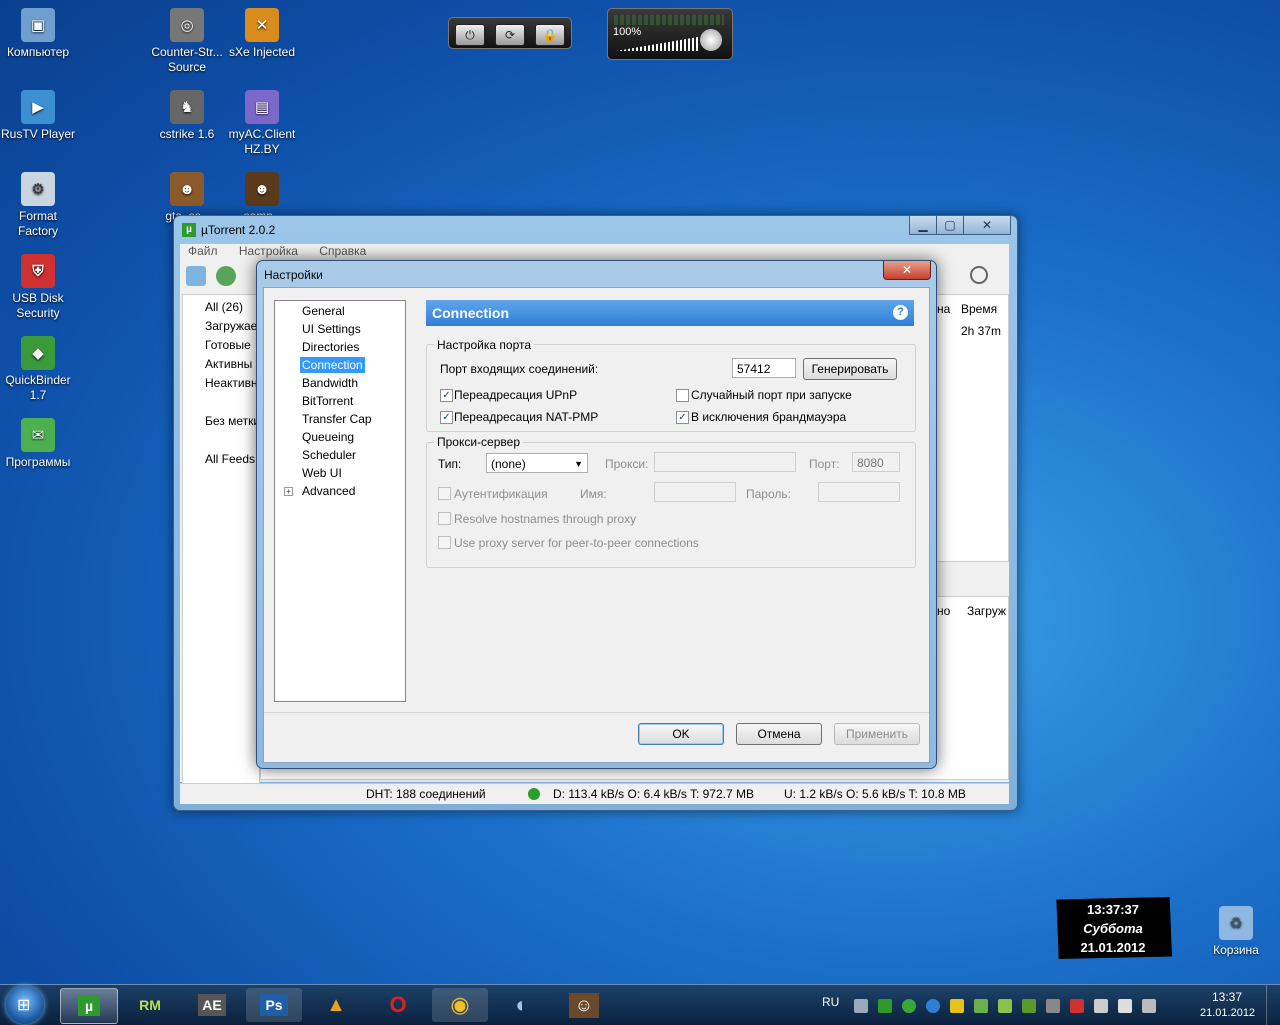 Image resolution: width=1280 pixels, height=1025 pixels. Describe the element at coordinates (187, 116) in the screenshot. I see `desktop-icon-cstrike: ♞ cstrike 1.6` at that location.